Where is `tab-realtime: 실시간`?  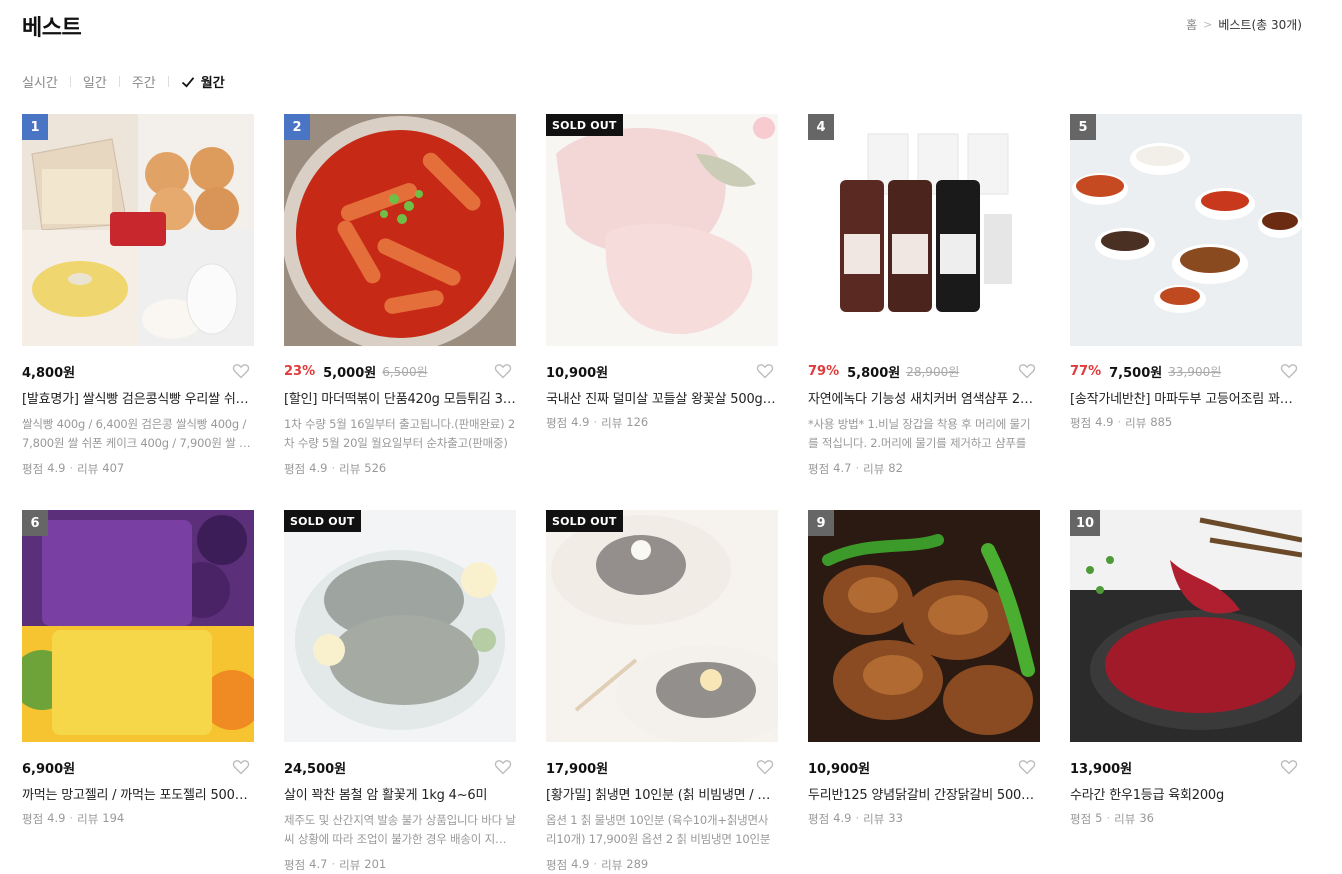 tab-realtime: 실시간 is located at coordinates (40, 81).